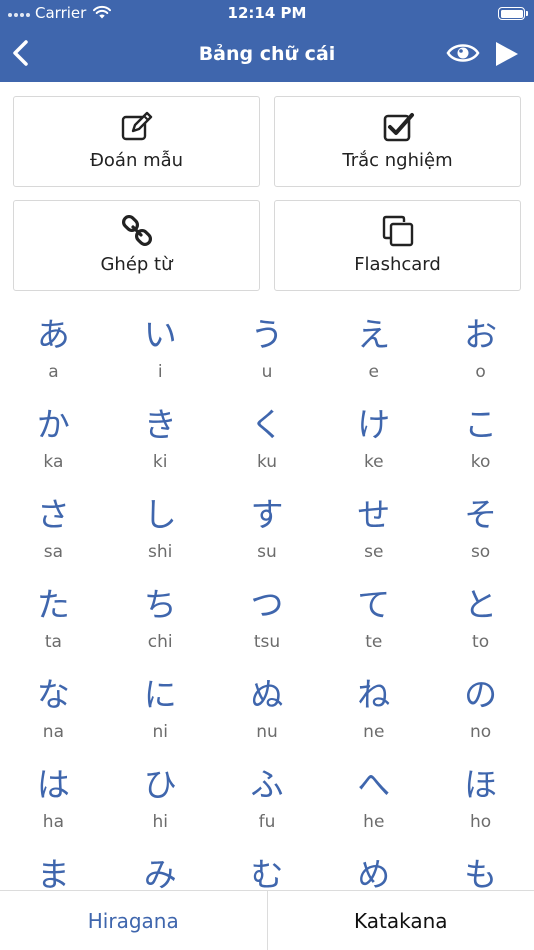  I want to click on word-match-button: Ghép từ, so click(136, 245).